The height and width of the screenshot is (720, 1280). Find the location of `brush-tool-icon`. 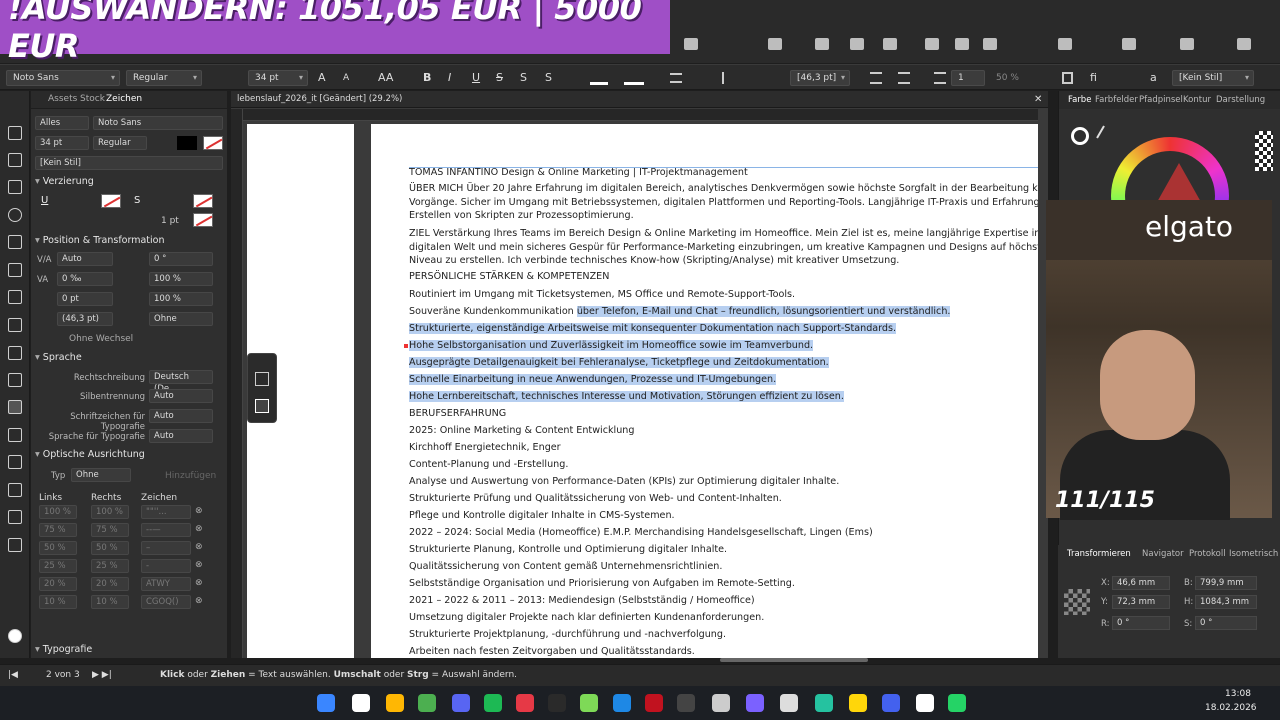

brush-tool-icon is located at coordinates (15, 297).